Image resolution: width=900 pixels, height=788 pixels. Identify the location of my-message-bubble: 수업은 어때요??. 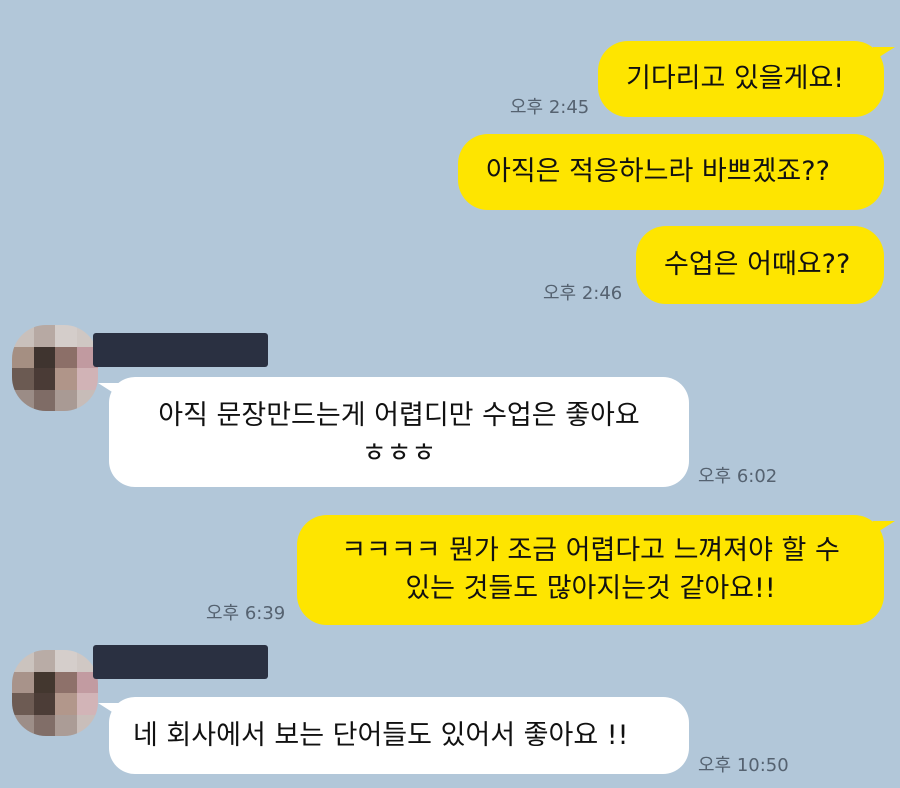
(760, 265).